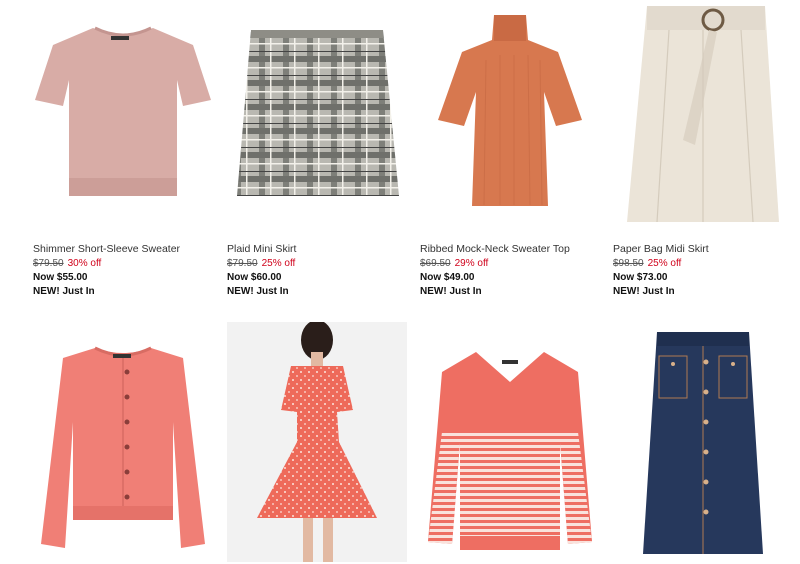  What do you see at coordinates (128, 249) in the screenshot?
I see `product-name: Shimmer Short-Sleeve Sweater` at bounding box center [128, 249].